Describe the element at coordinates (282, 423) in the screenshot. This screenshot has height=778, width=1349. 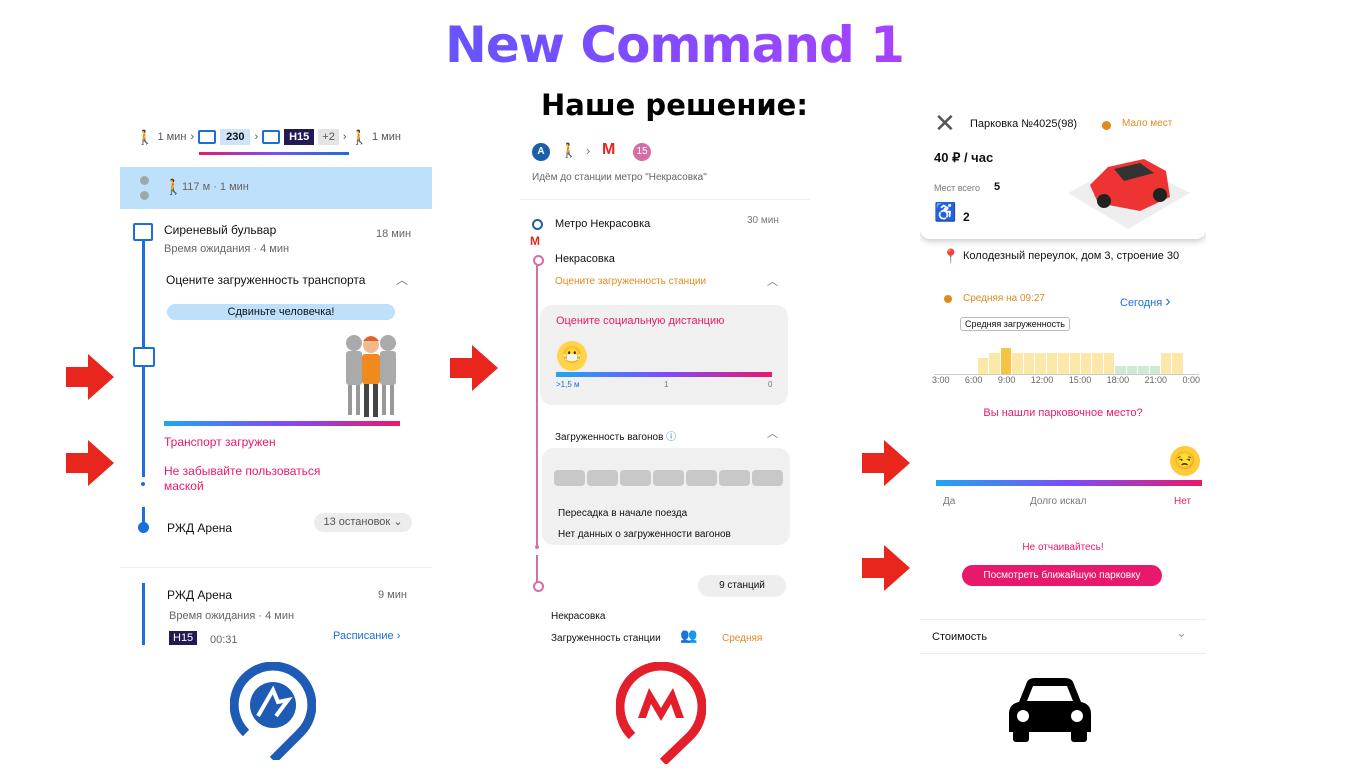
I see `load-slider-track` at that location.